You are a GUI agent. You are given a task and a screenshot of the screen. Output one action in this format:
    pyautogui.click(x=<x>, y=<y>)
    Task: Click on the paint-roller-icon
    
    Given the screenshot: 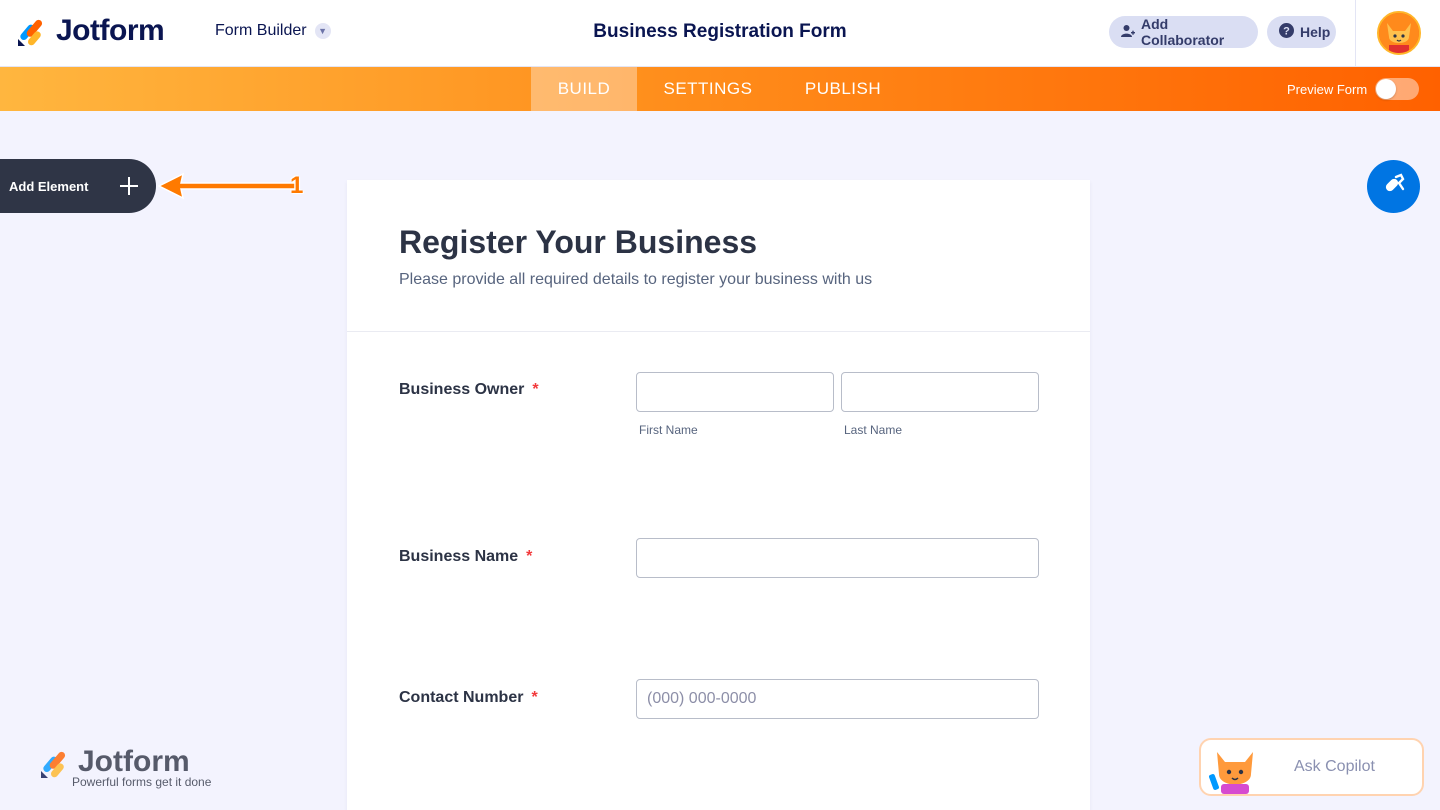 What is the action you would take?
    pyautogui.click(x=1394, y=186)
    